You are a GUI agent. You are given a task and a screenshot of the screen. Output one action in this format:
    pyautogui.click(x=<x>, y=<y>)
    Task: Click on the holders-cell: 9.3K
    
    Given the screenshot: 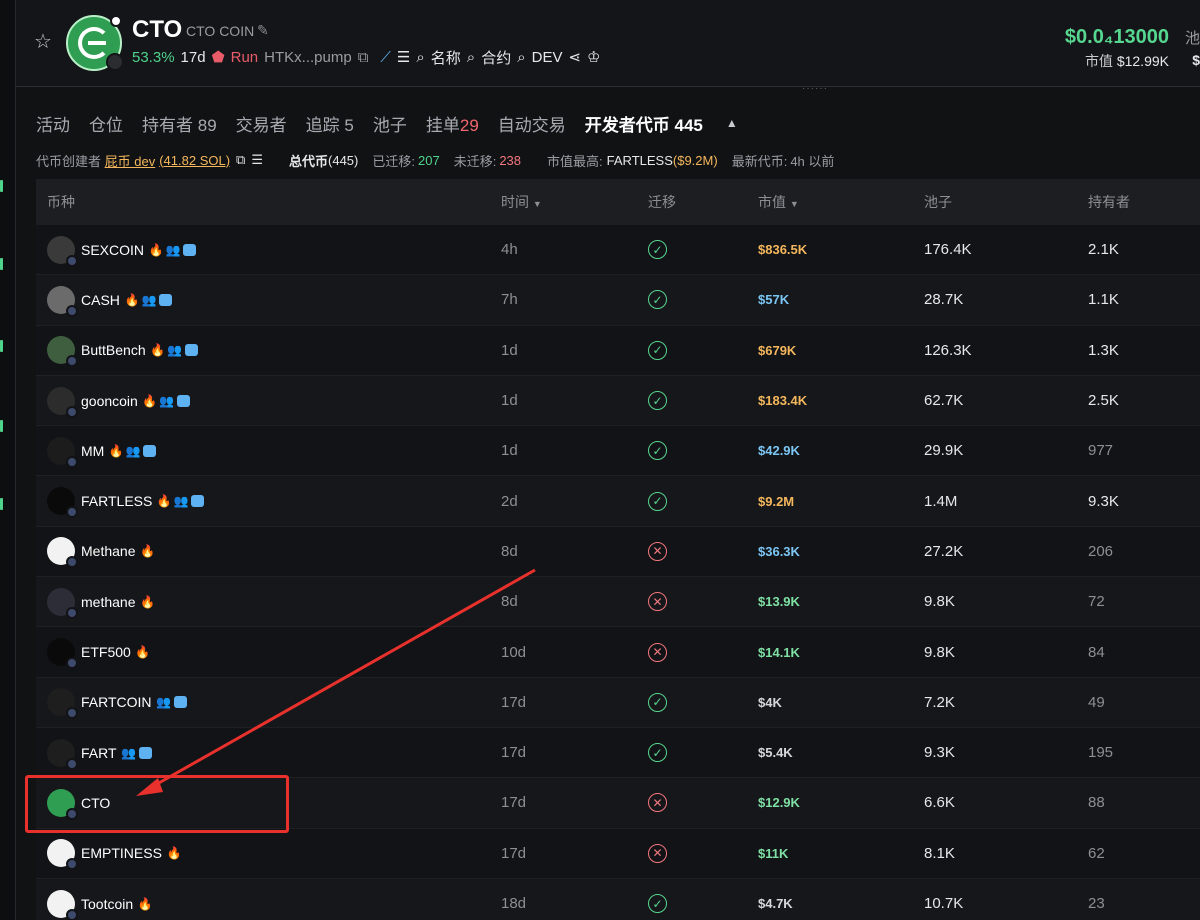 What is the action you would take?
    pyautogui.click(x=1103, y=501)
    